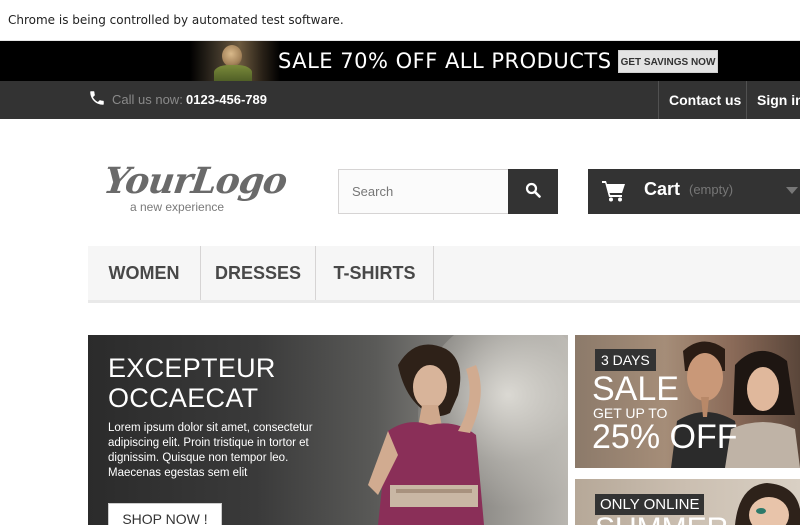 The height and width of the screenshot is (525, 800). I want to click on three-days-badge: 3 DAYS, so click(625, 360).